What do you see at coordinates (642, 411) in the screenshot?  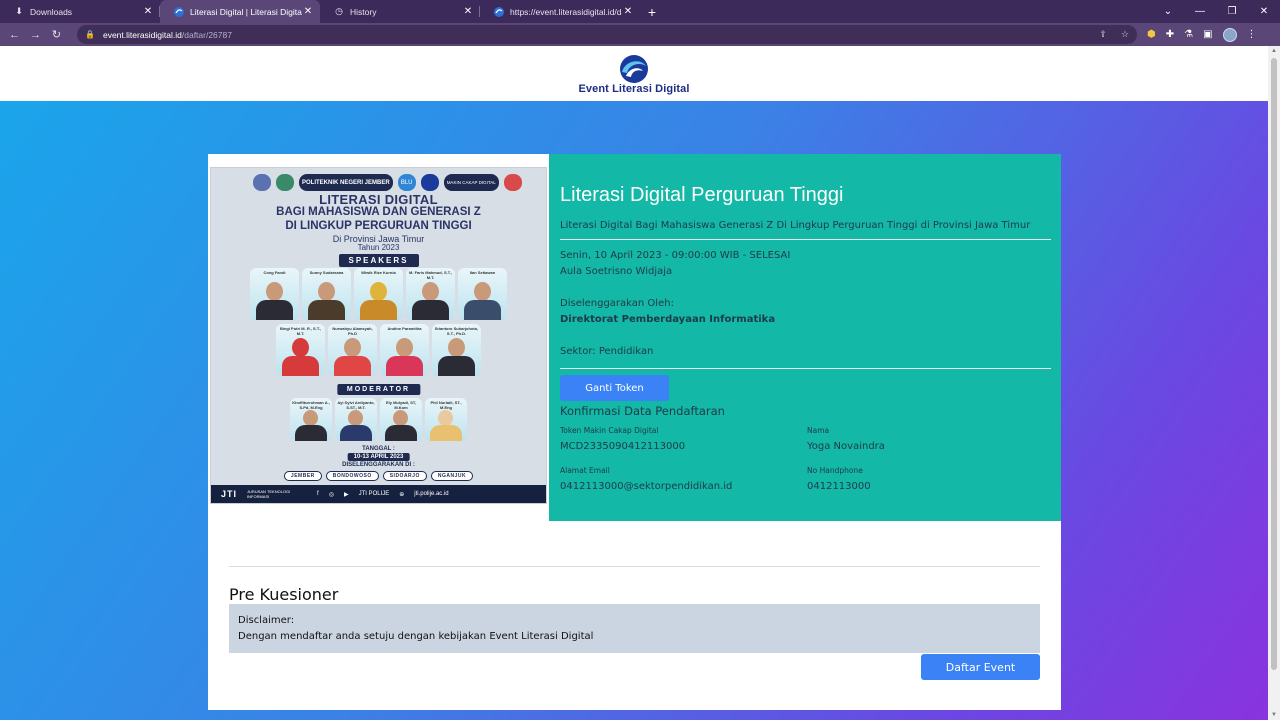 I see `confirmation-title: Konfirmasi Data Pendaftaran` at bounding box center [642, 411].